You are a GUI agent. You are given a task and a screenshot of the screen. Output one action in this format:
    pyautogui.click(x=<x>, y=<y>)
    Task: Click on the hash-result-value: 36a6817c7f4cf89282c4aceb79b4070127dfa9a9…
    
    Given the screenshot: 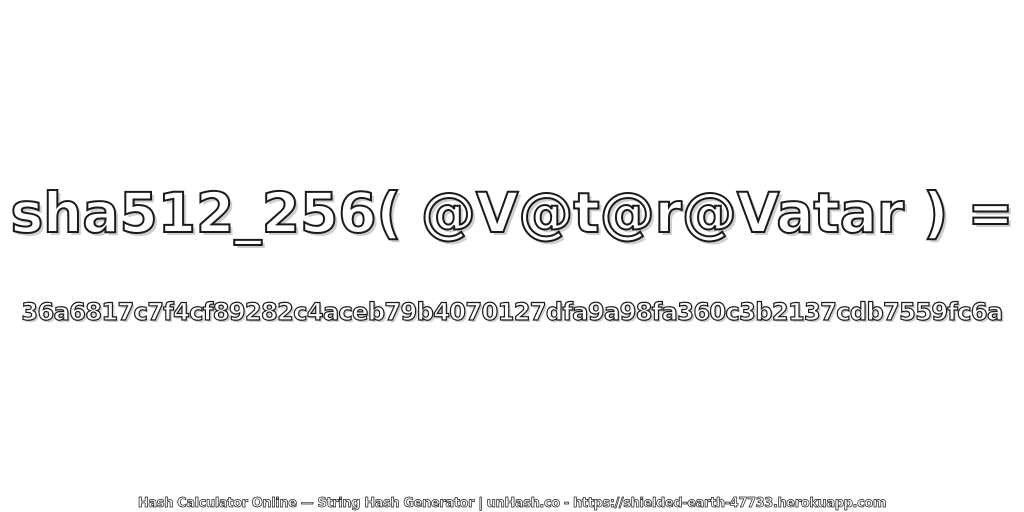 What is the action you would take?
    pyautogui.click(x=512, y=311)
    